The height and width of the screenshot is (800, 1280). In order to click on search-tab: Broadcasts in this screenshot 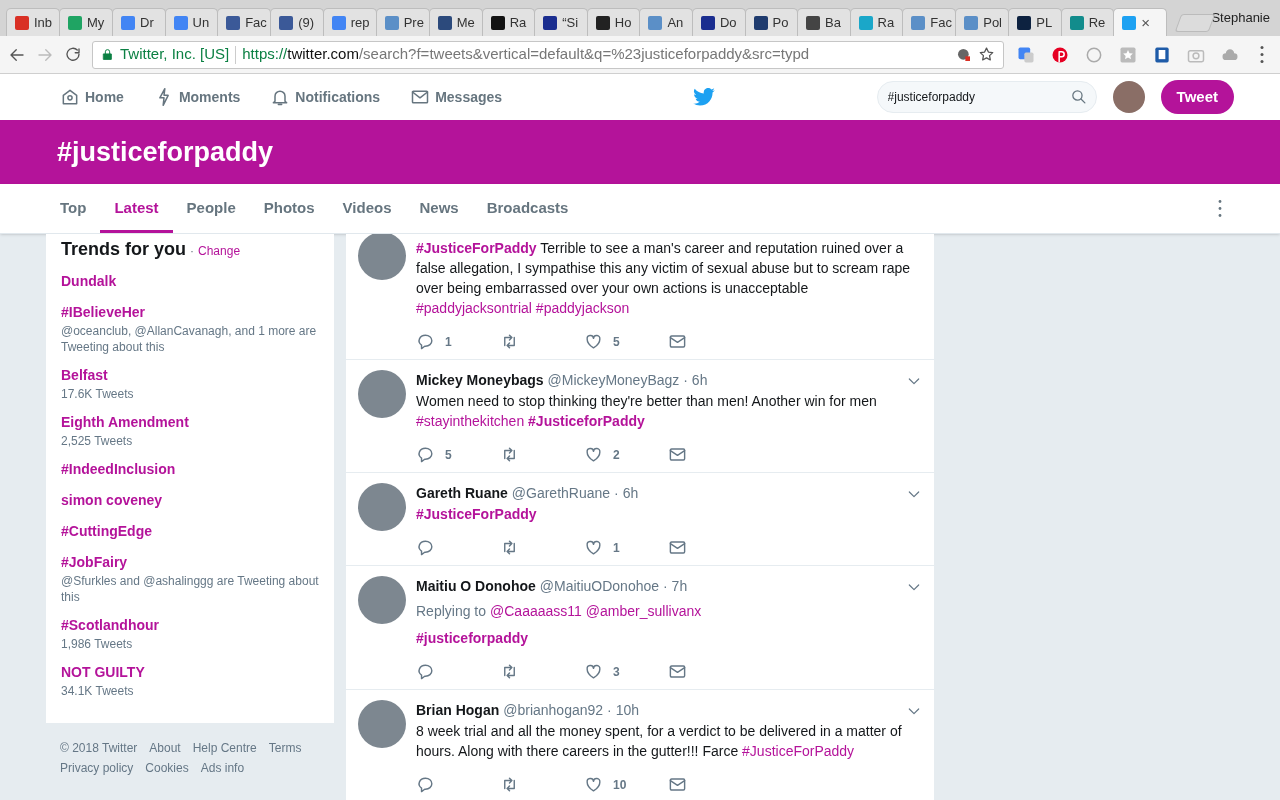, I will do `click(527, 208)`.